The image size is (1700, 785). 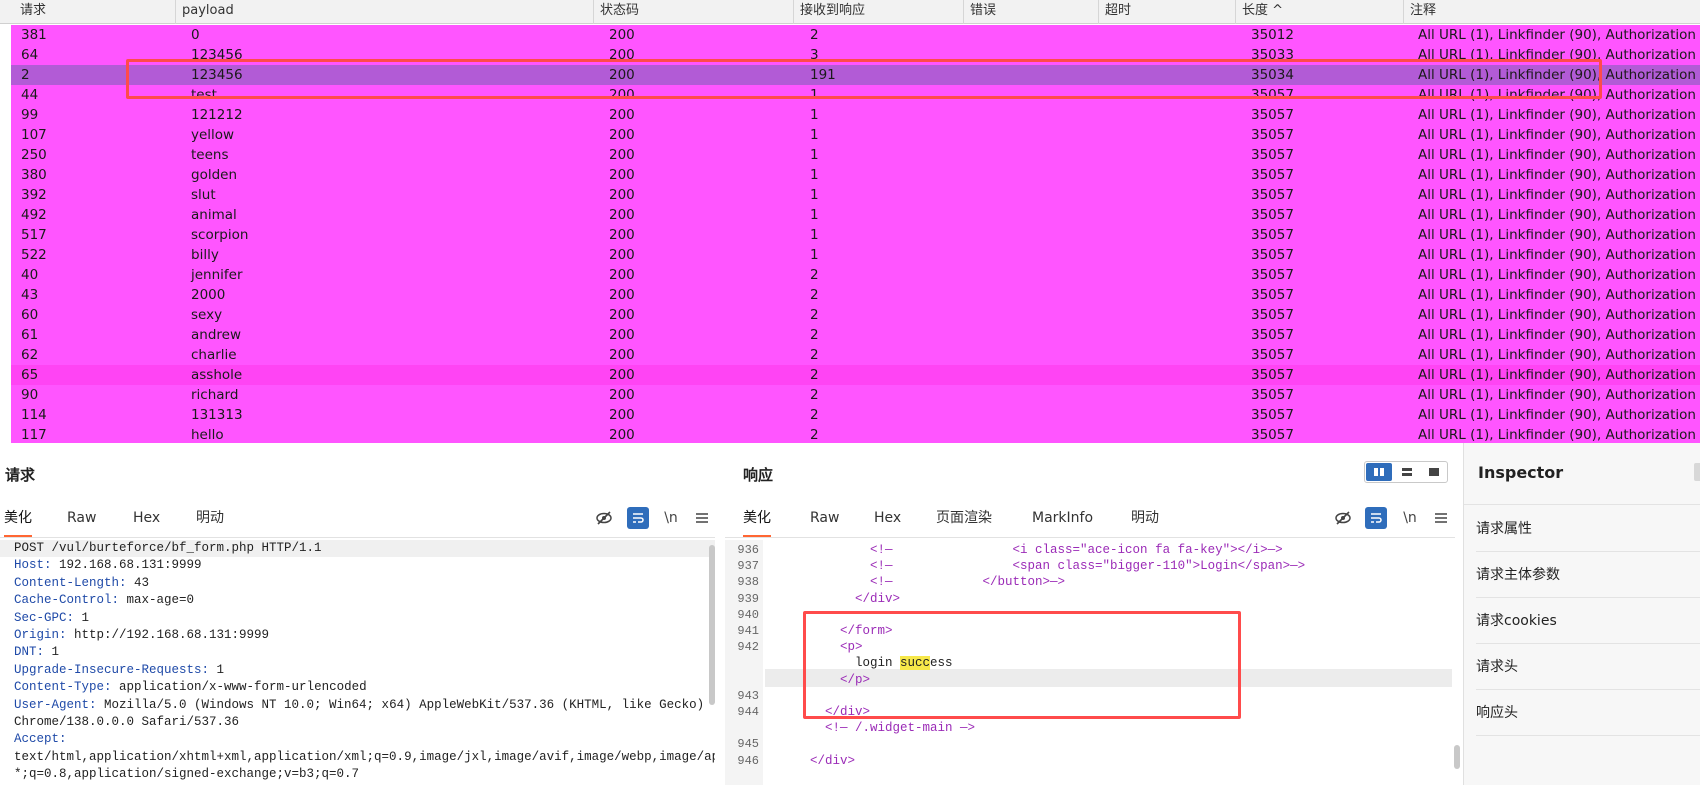 I want to click on cell-payload: golden, so click(x=214, y=175).